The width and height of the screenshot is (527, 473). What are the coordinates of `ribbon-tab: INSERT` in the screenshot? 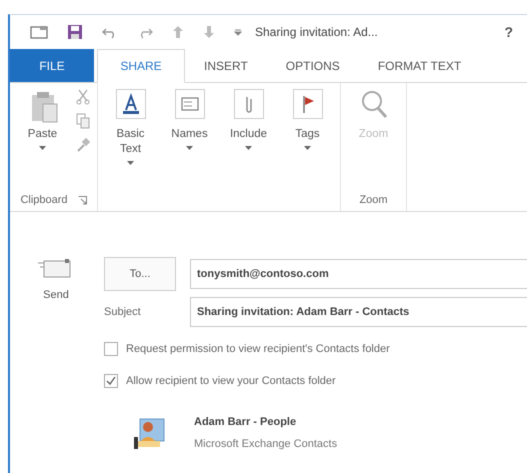 It's located at (226, 65).